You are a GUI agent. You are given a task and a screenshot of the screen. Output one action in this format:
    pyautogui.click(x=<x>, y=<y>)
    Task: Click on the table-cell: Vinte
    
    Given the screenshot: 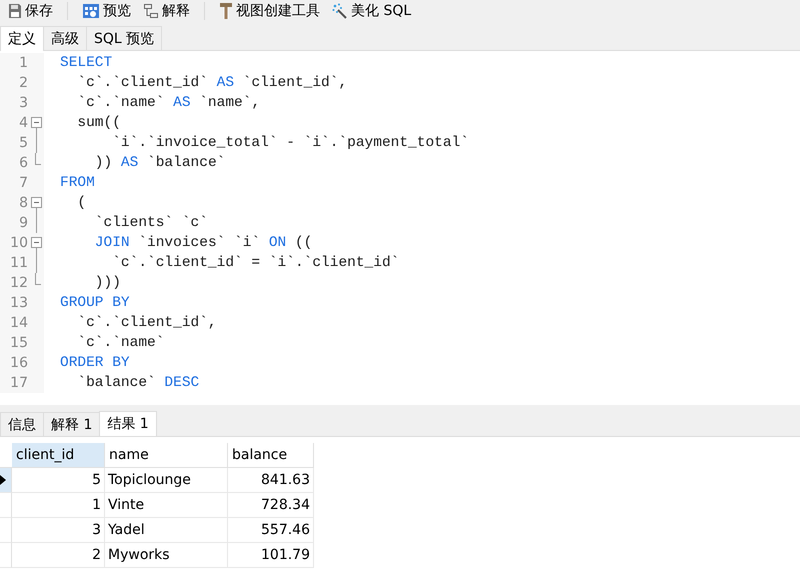 What is the action you would take?
    pyautogui.click(x=166, y=505)
    